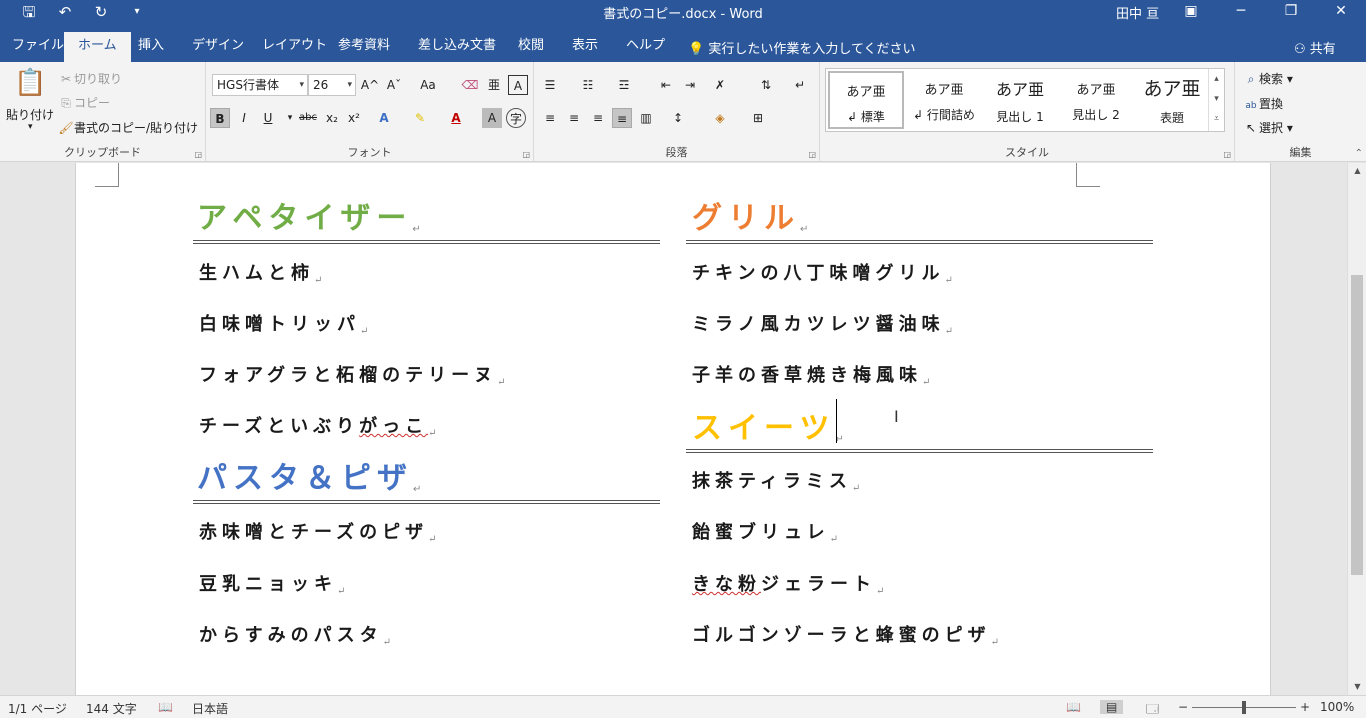  I want to click on paste-icon: 📋, so click(30, 83).